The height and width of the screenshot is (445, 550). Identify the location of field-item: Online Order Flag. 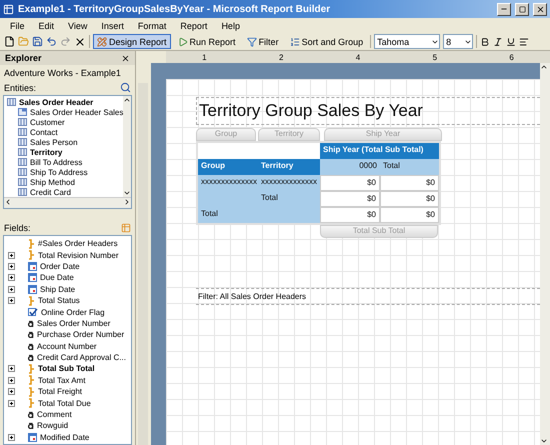
(67, 312).